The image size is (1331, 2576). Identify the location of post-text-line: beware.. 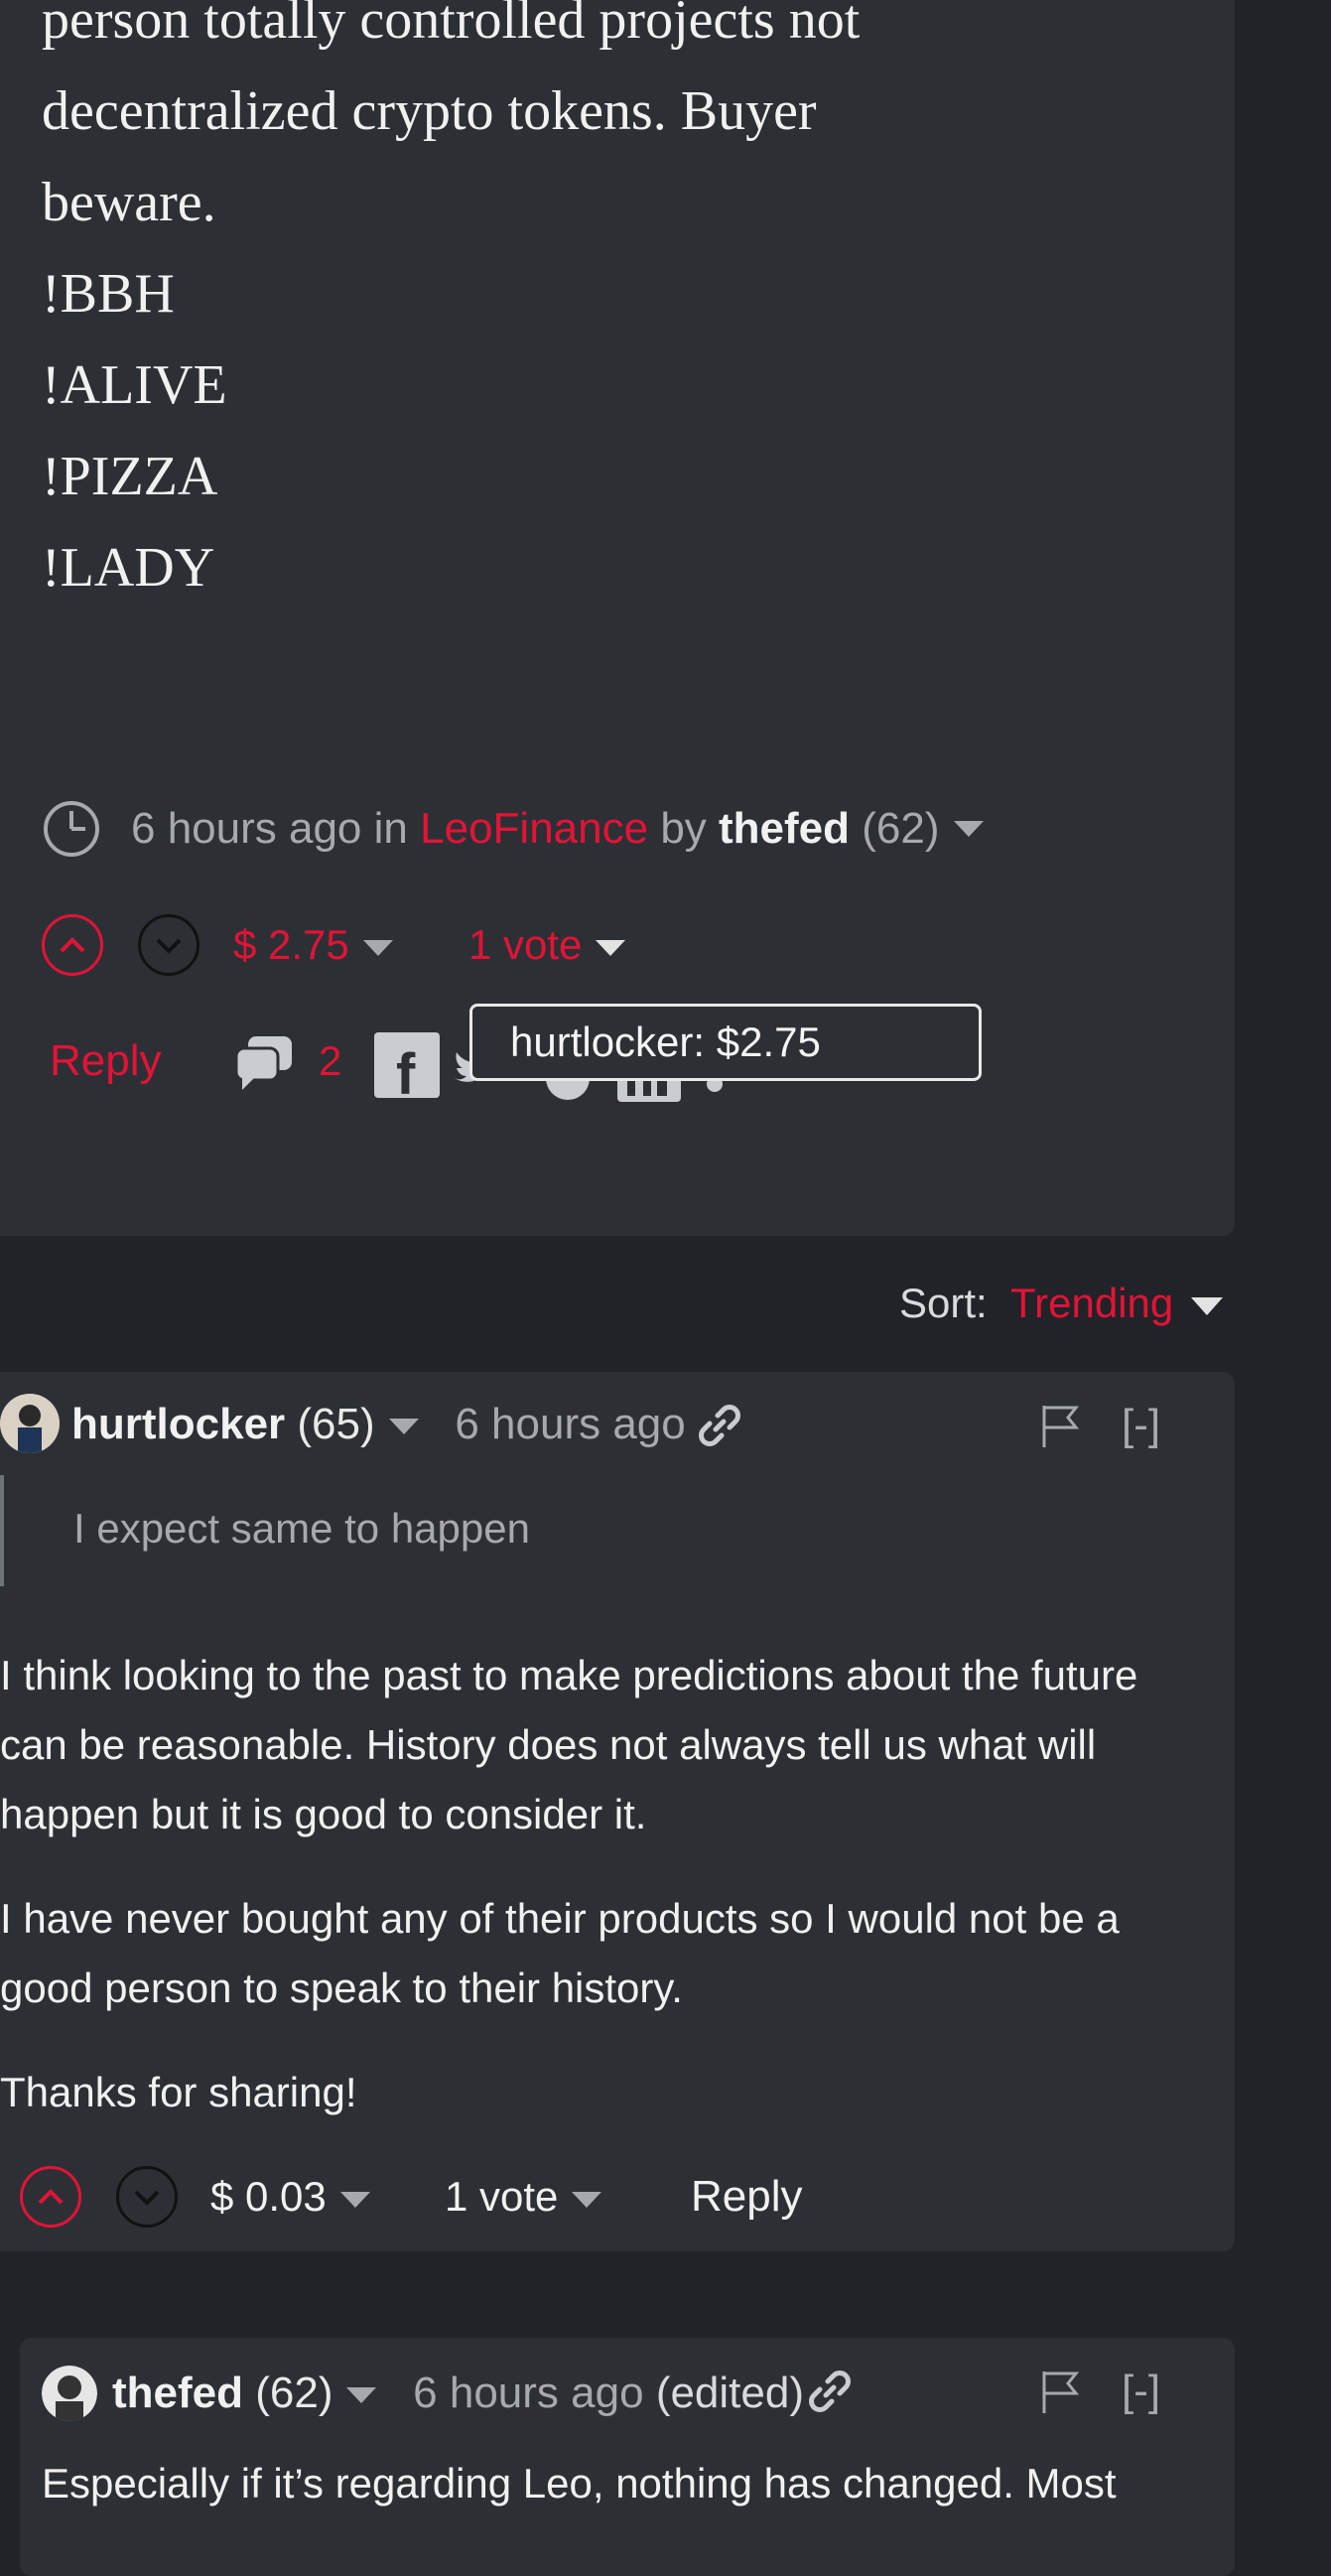
(129, 202).